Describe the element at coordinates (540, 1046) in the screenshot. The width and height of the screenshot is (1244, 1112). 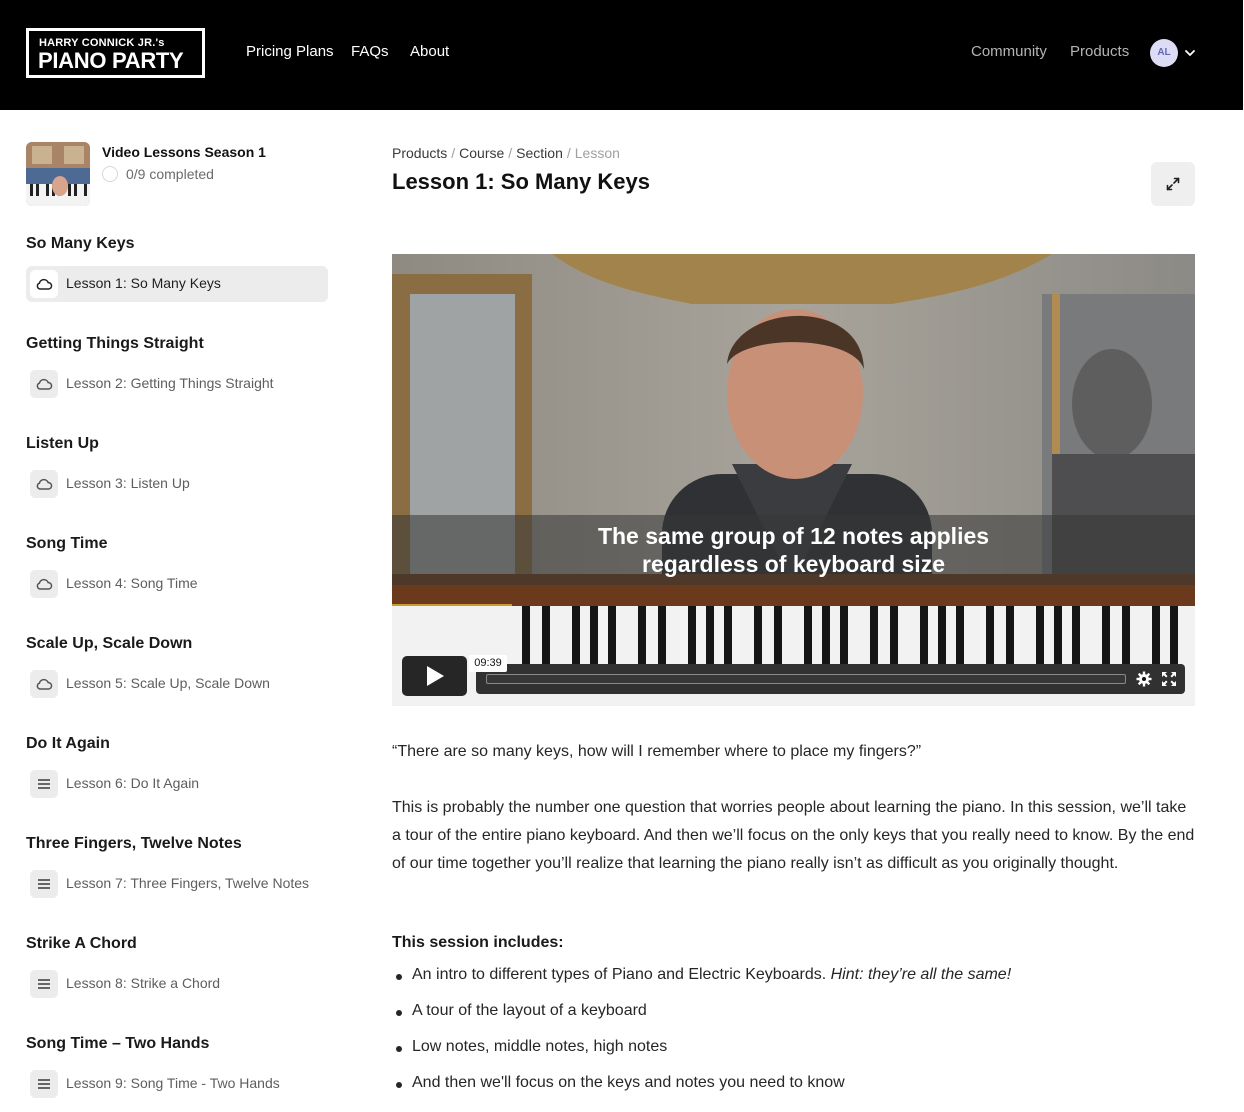
I see `list-item-text: Low notes, middle notes, high notes` at that location.